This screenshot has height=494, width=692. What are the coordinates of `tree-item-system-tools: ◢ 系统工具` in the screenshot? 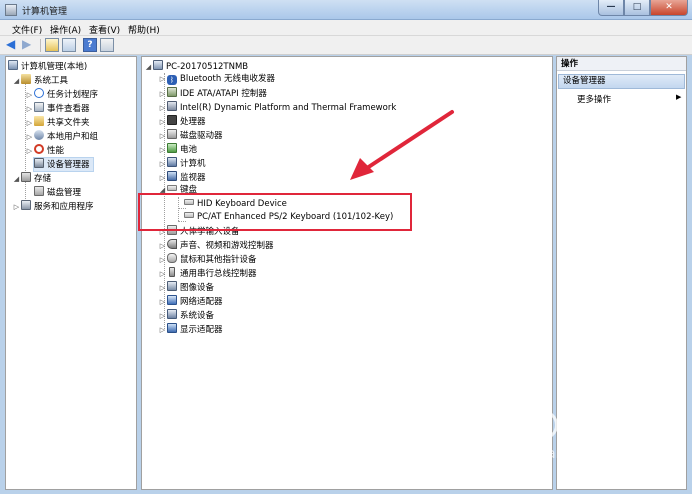 It's located at (40, 80).